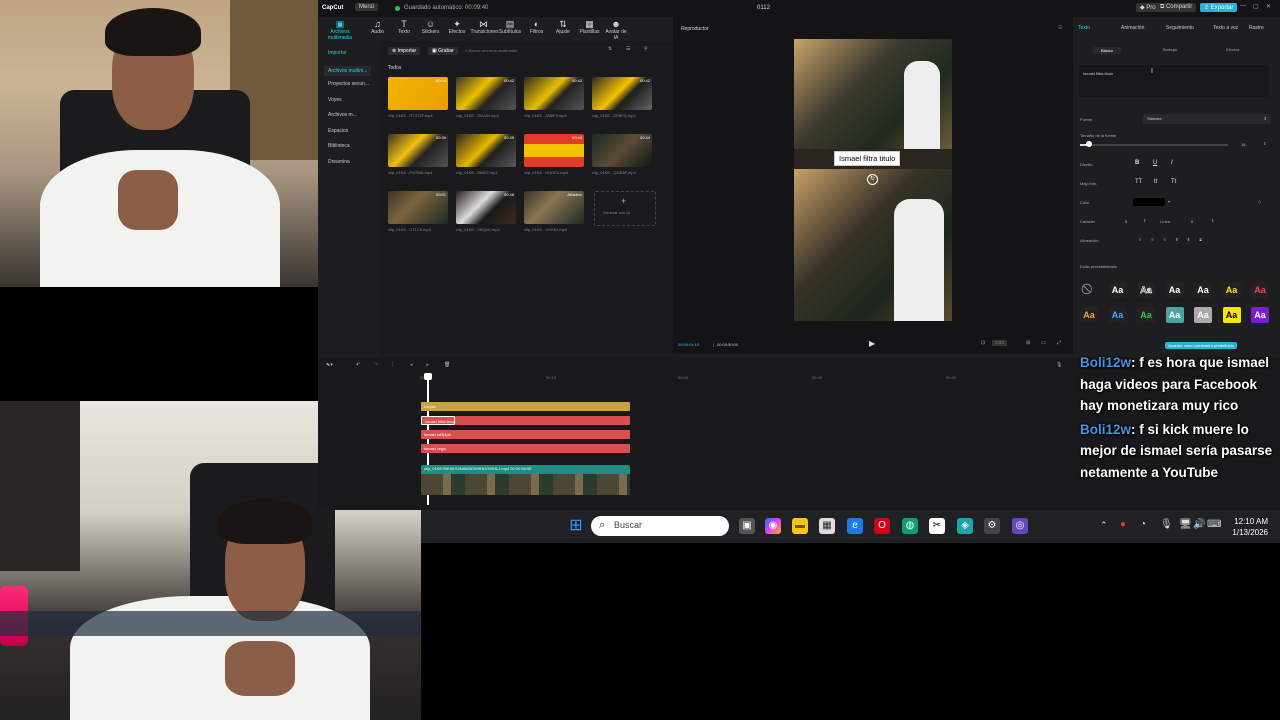 The image size is (1280, 720). Describe the element at coordinates (660, 526) in the screenshot. I see `taskbar-search-input: ⌕ Buscar` at that location.